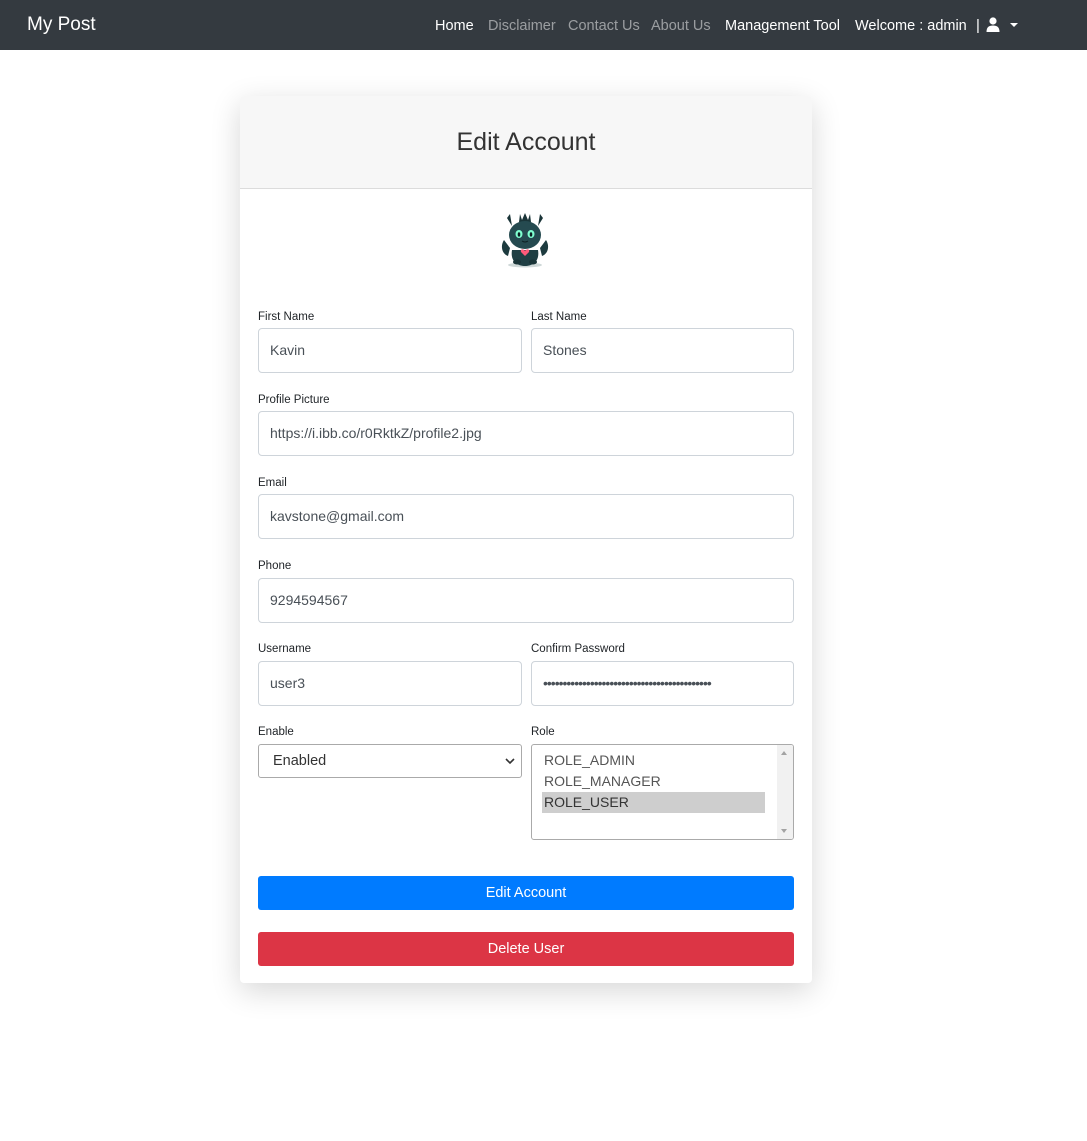 The image size is (1087, 1141). Describe the element at coordinates (662, 350) in the screenshot. I see `last-name-input: Stones` at that location.